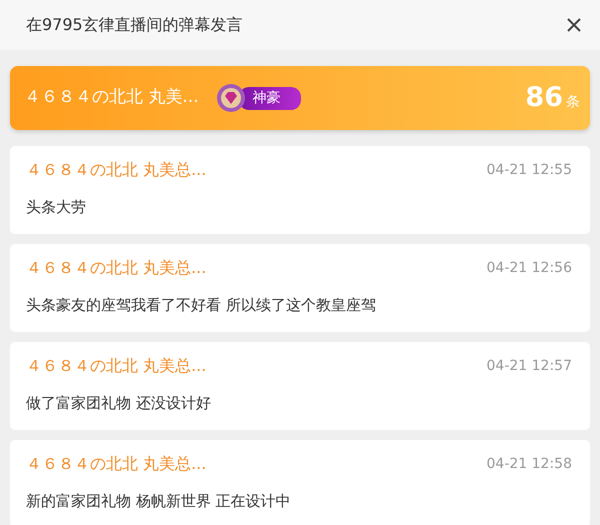 This screenshot has width=600, height=525. Describe the element at coordinates (134, 25) in the screenshot. I see `window-title: 在9795玄律直播间的弹幕发言` at that location.